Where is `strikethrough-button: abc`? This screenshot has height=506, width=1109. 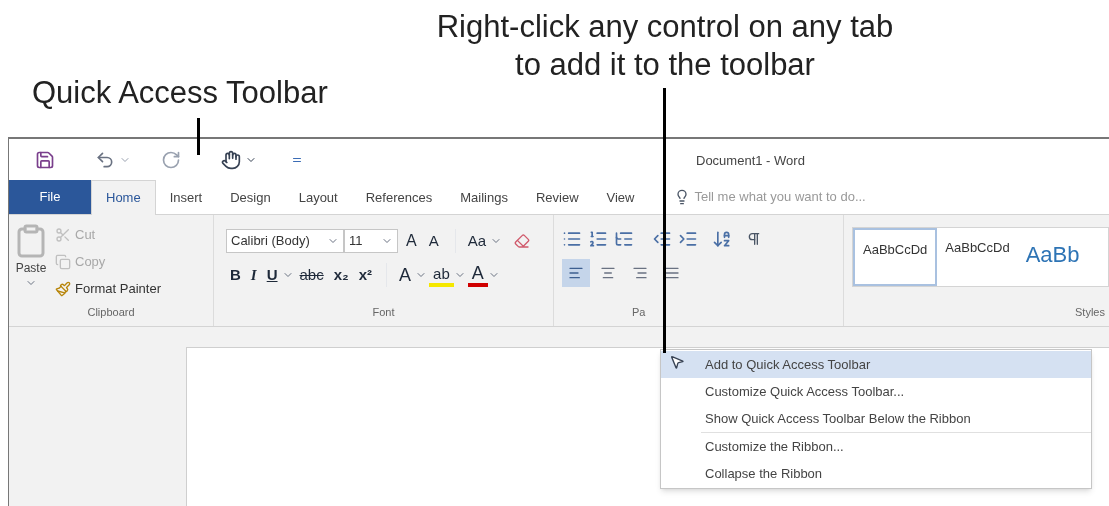 strikethrough-button: abc is located at coordinates (311, 275).